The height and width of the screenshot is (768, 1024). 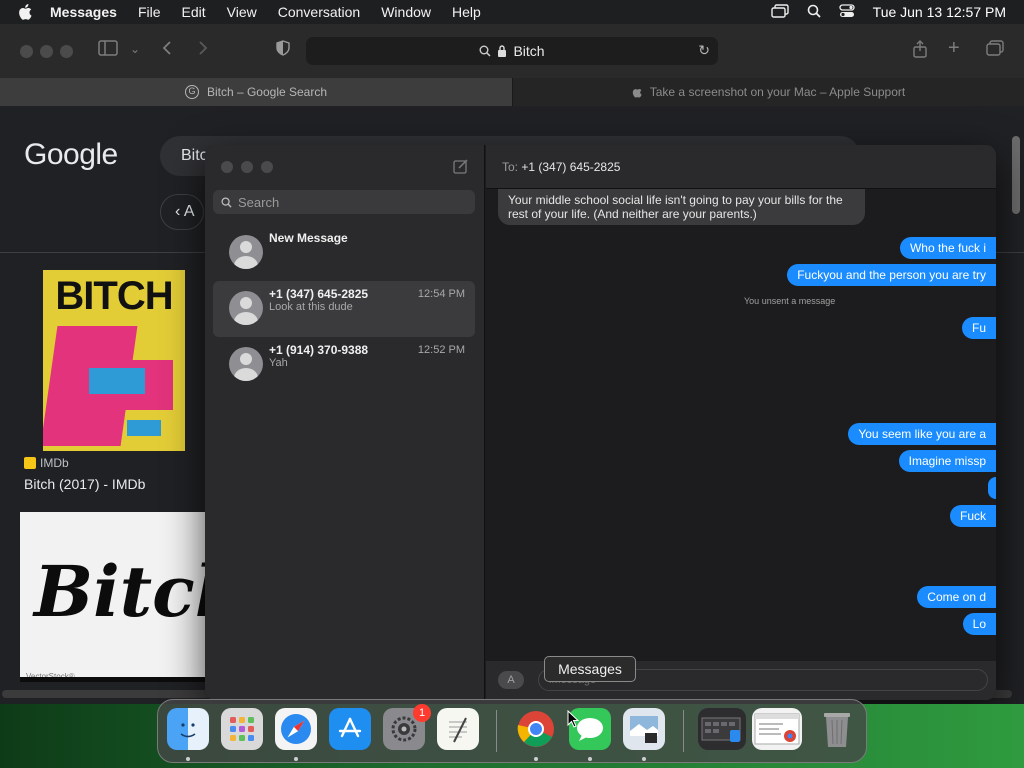 I want to click on preview-icon, so click(x=644, y=729).